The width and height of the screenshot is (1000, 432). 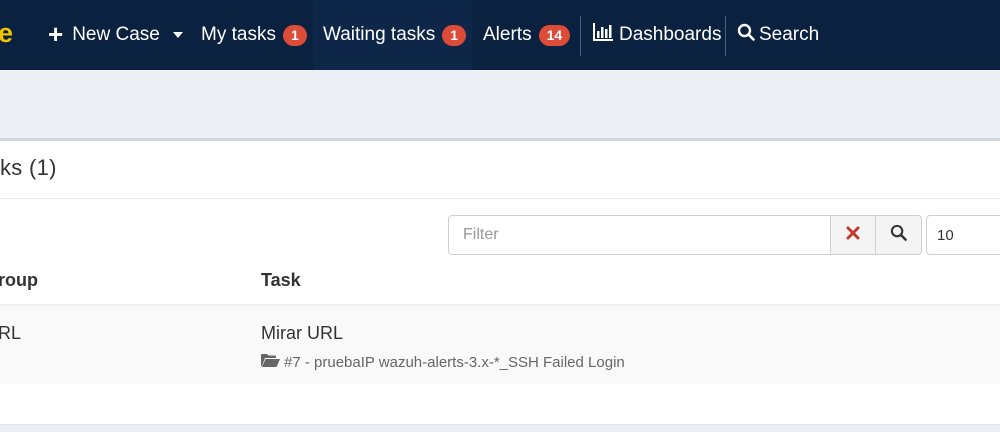 I want to click on plus-icon: +, so click(x=56, y=34).